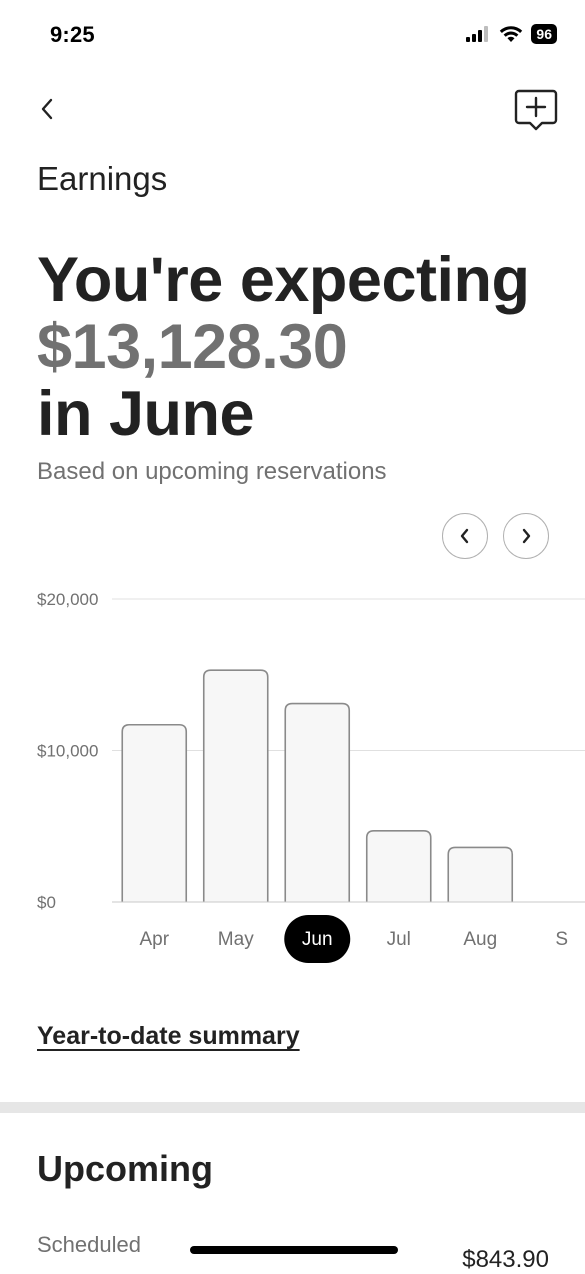 This screenshot has height=1274, width=585. What do you see at coordinates (154, 812) in the screenshot?
I see `bar-apr` at bounding box center [154, 812].